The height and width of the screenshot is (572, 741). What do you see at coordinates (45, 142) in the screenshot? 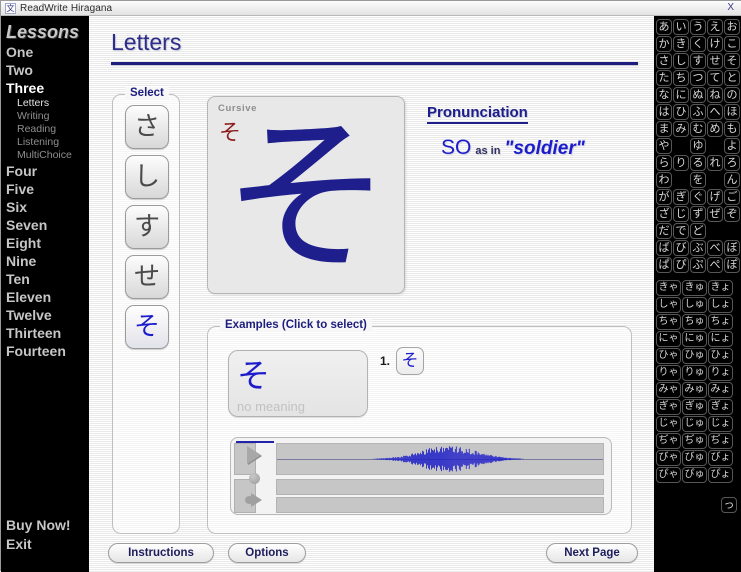
I see `sidebar-sublesson-listening: Listening` at bounding box center [45, 142].